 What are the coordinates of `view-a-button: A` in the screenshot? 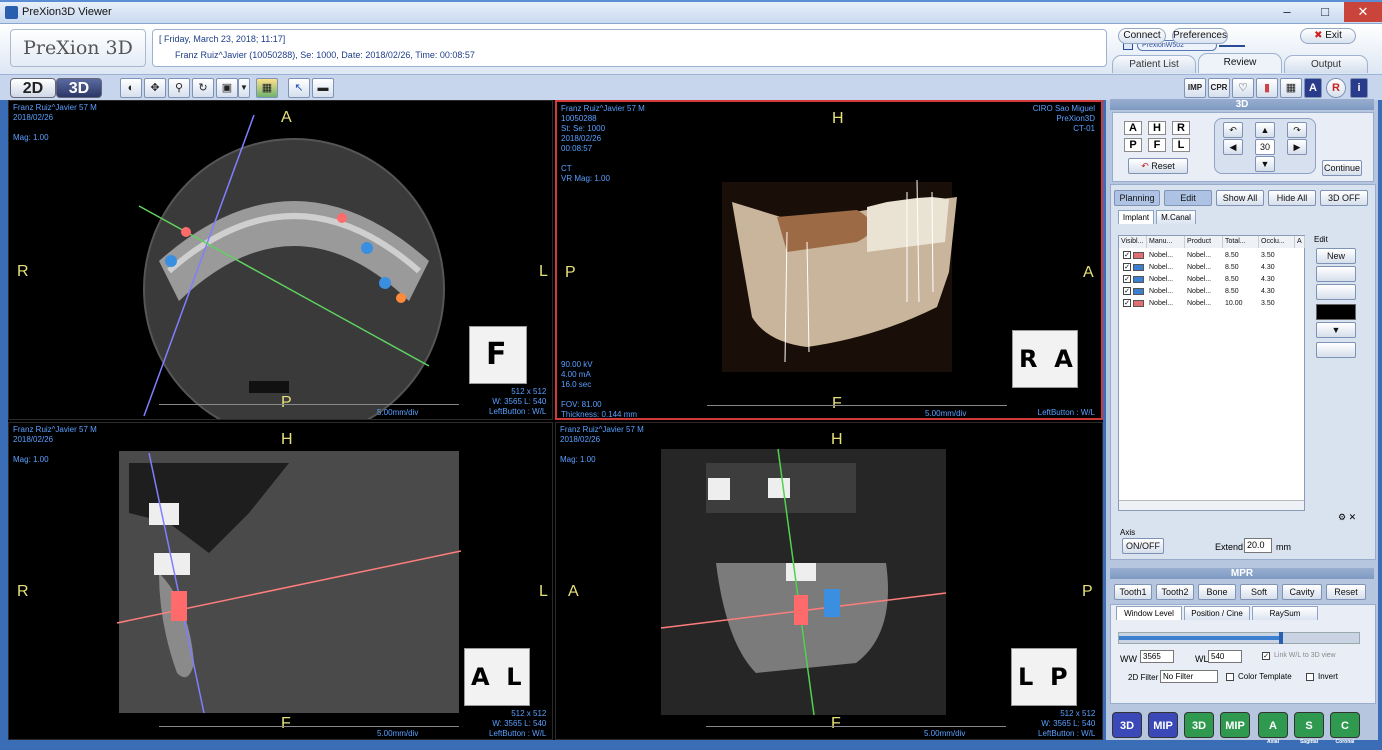 It's located at (1133, 128).